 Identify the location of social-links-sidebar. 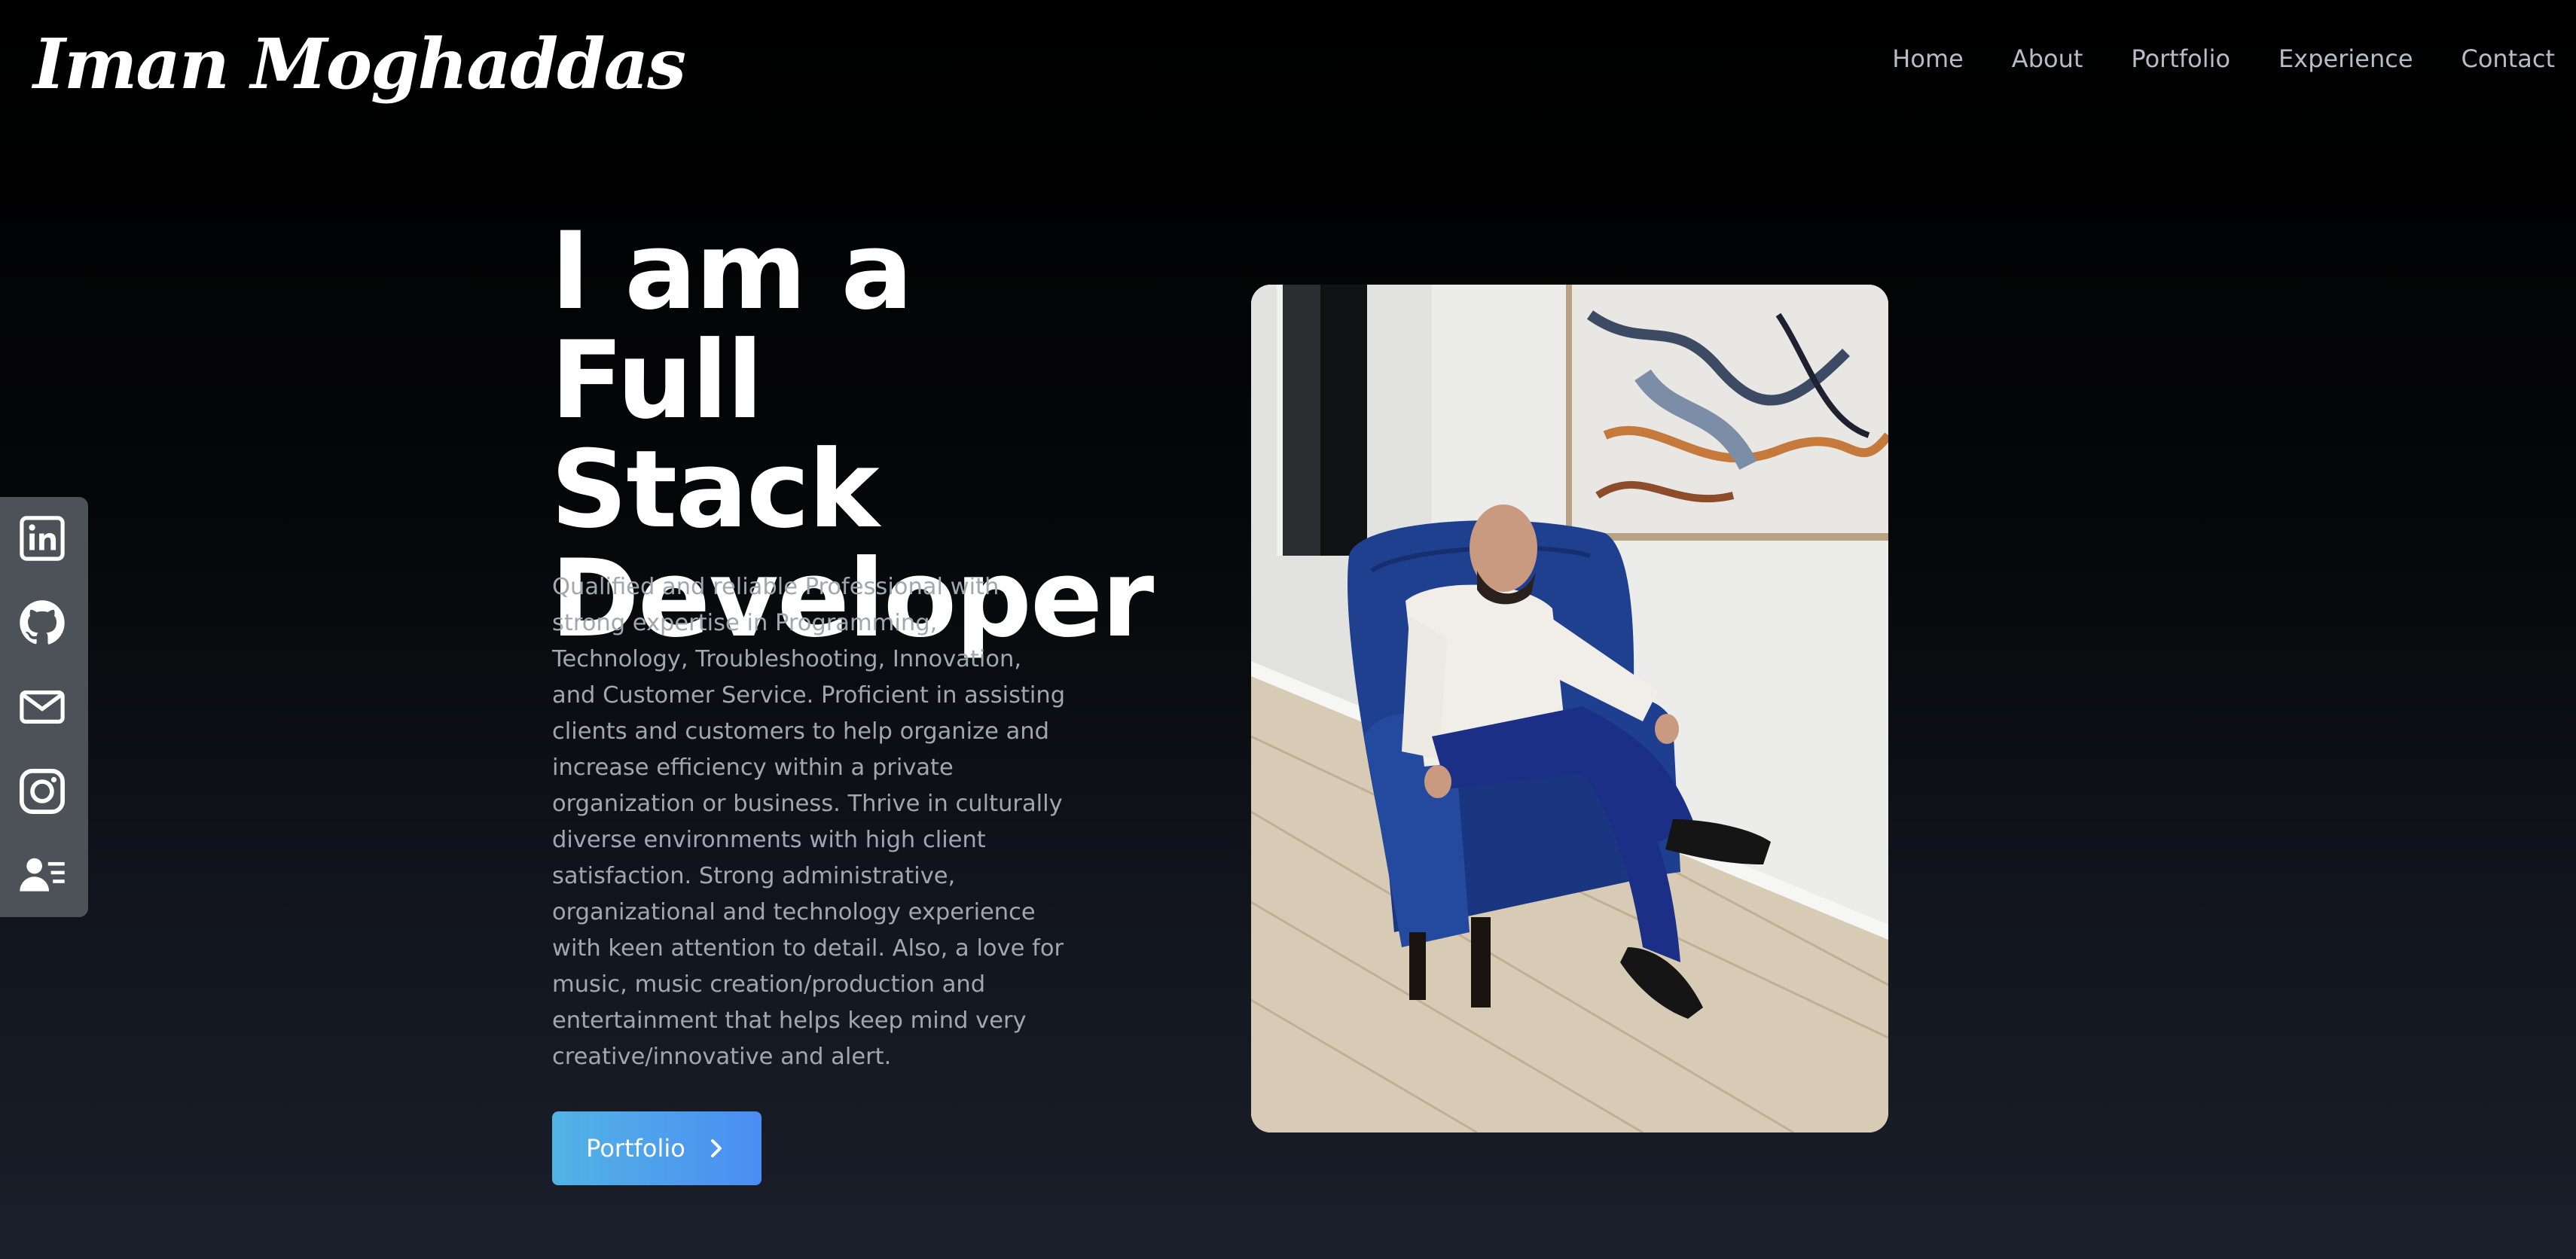
(44, 707).